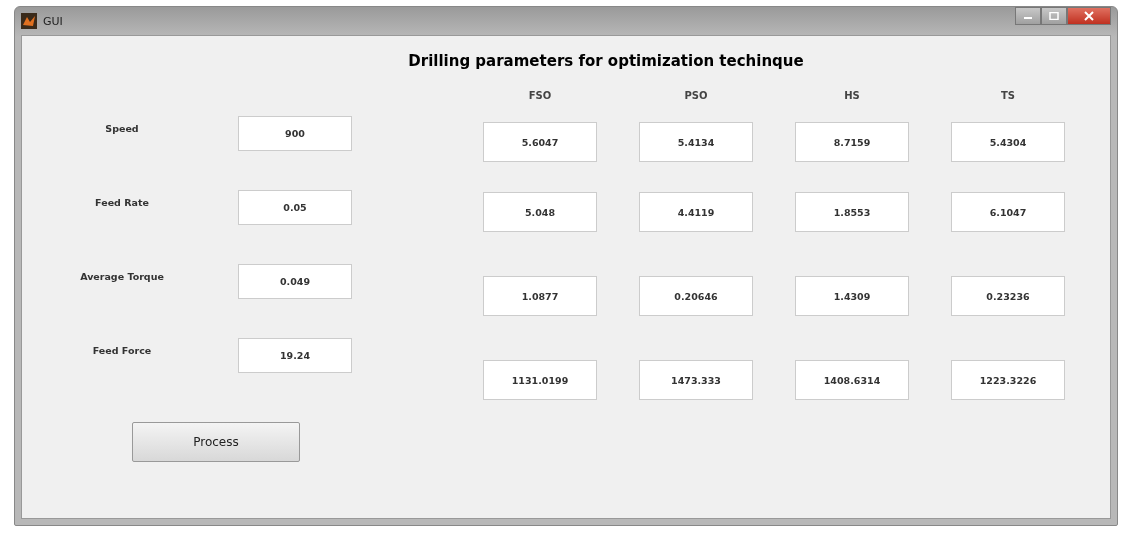 The image size is (1132, 541). What do you see at coordinates (295, 281) in the screenshot?
I see `input-field: 0.049` at bounding box center [295, 281].